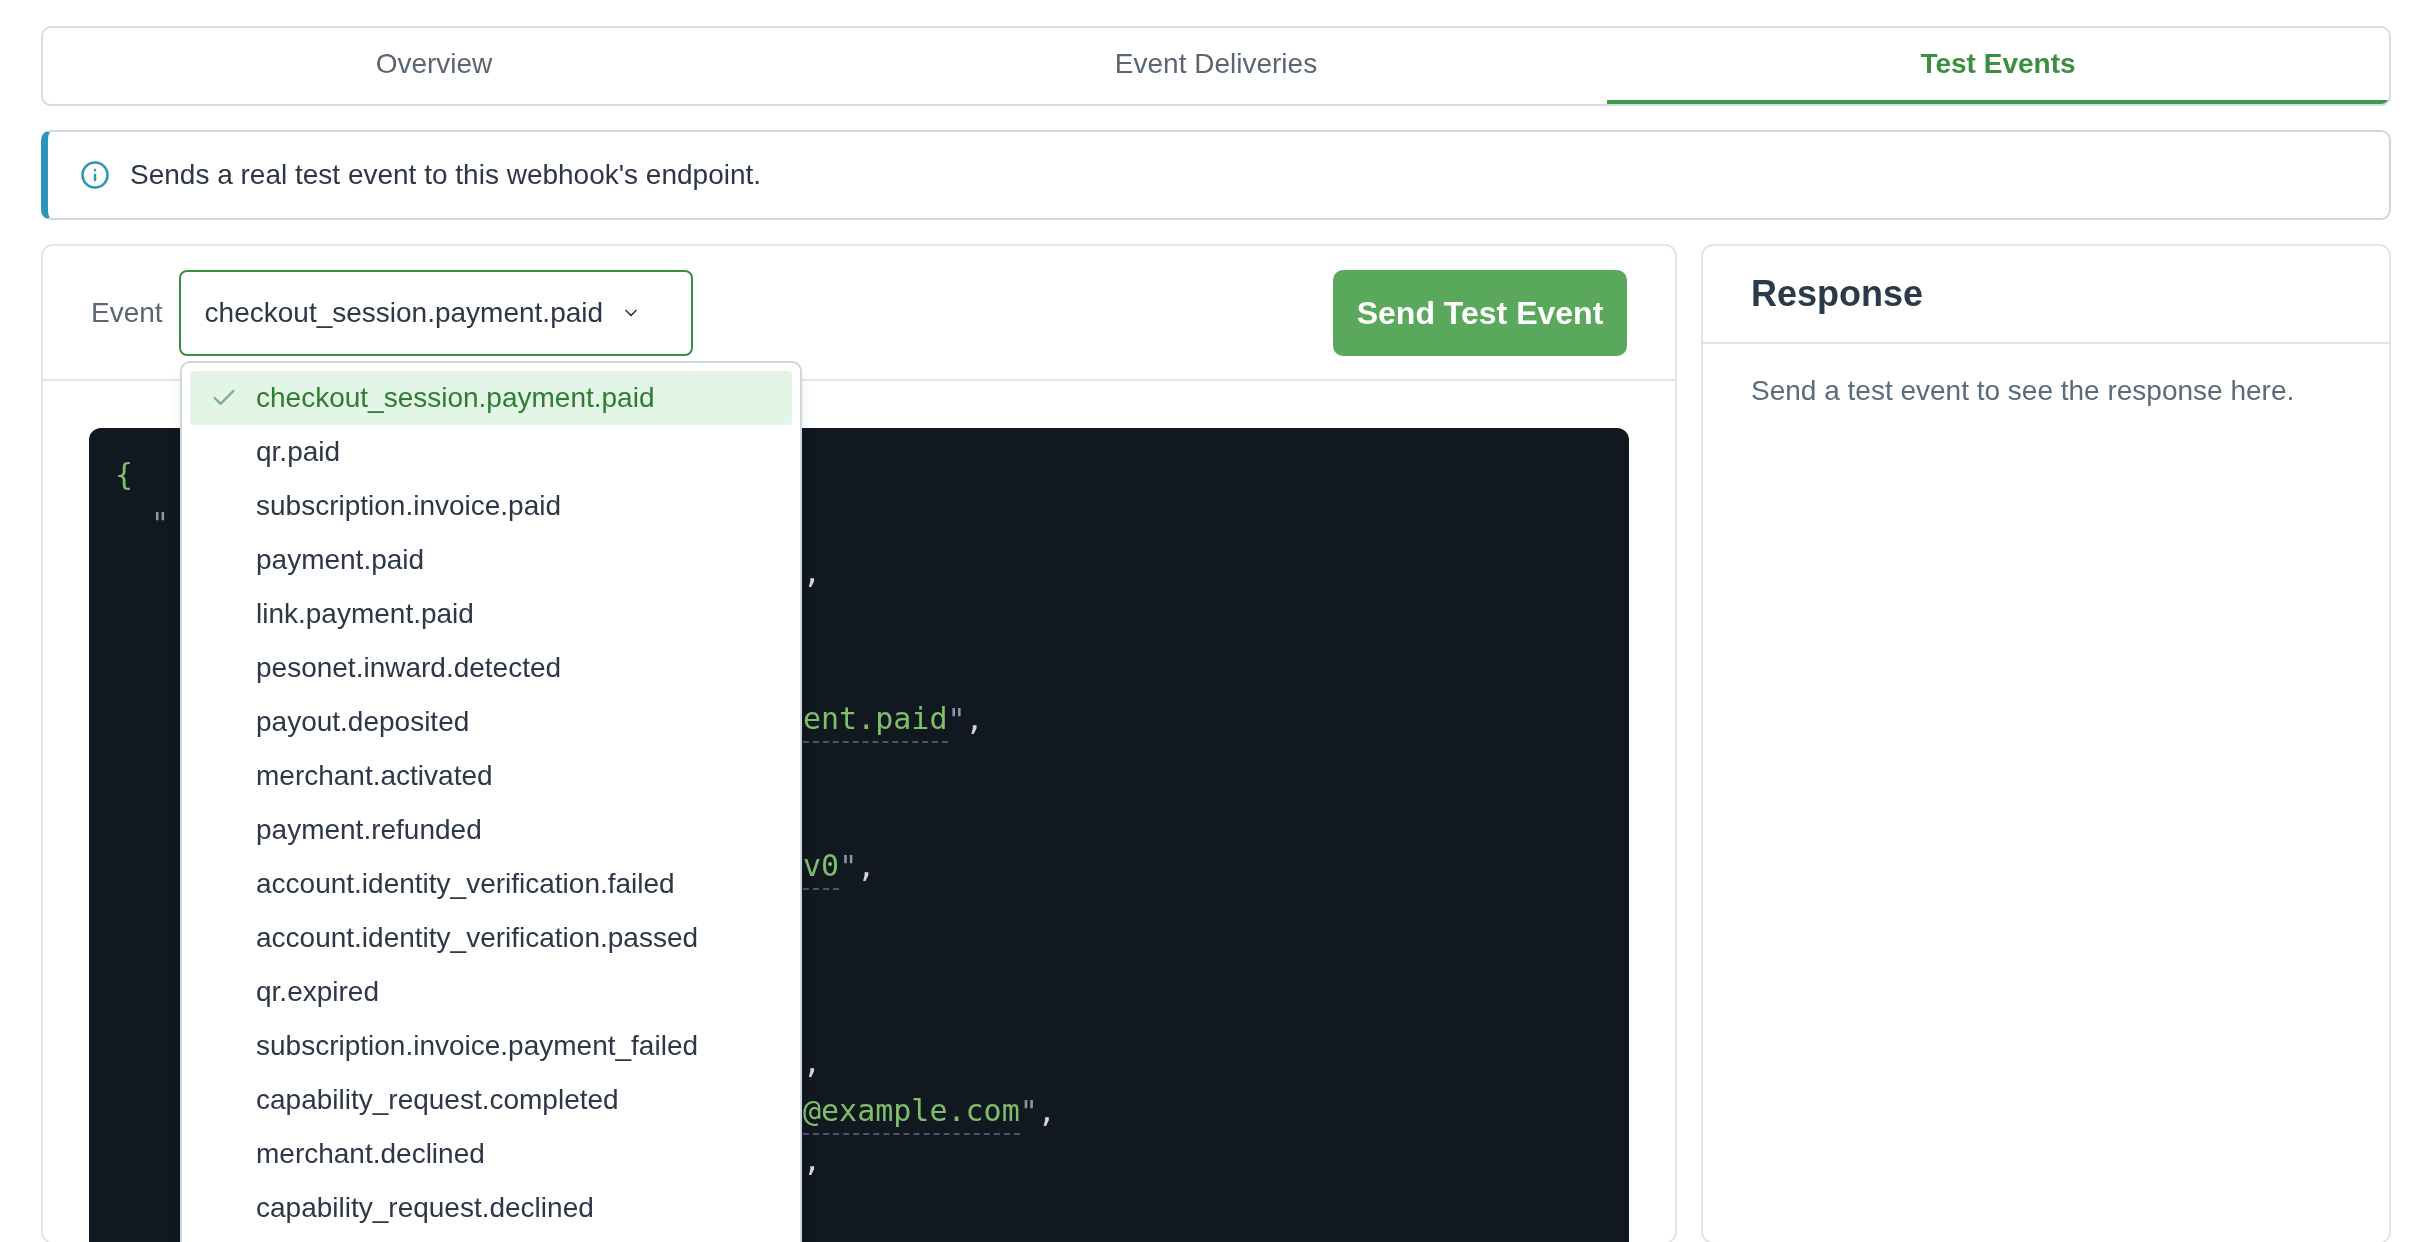 This screenshot has width=2428, height=1242. What do you see at coordinates (127, 312) in the screenshot?
I see `event-label: Event` at bounding box center [127, 312].